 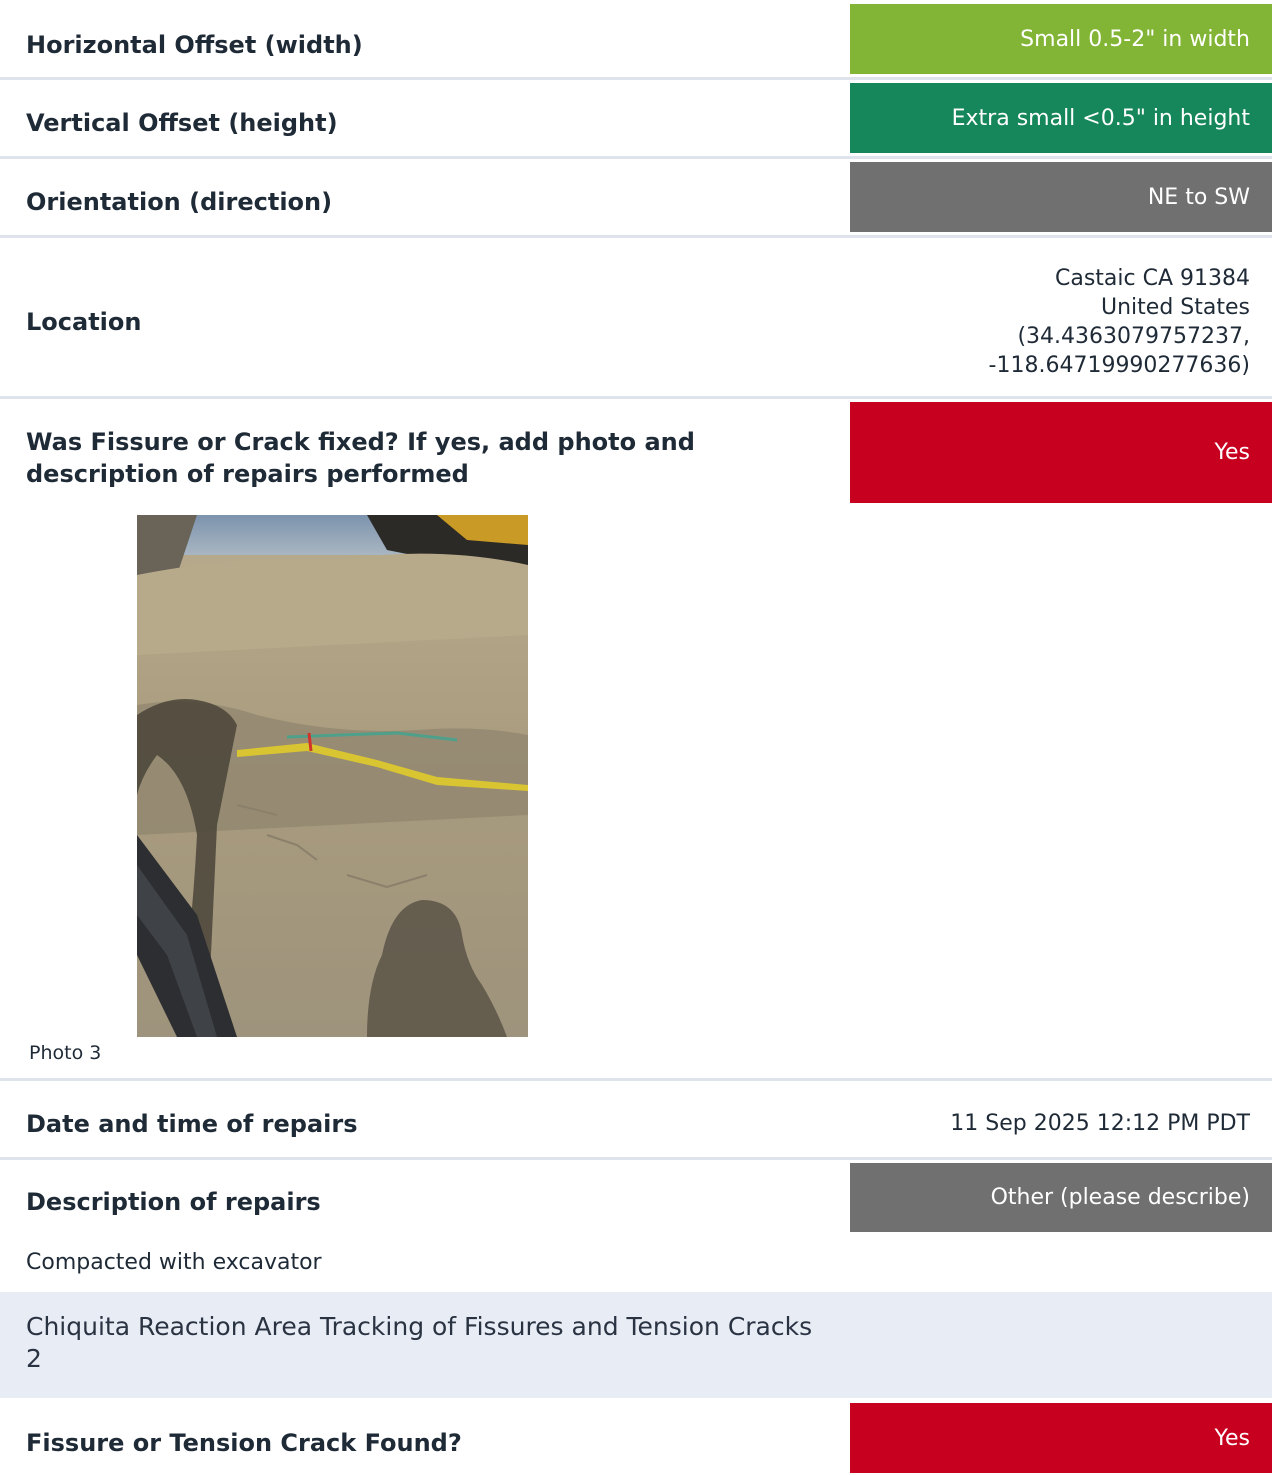 I want to click on repair-date-label: Date and time of repairs, so click(x=192, y=1124).